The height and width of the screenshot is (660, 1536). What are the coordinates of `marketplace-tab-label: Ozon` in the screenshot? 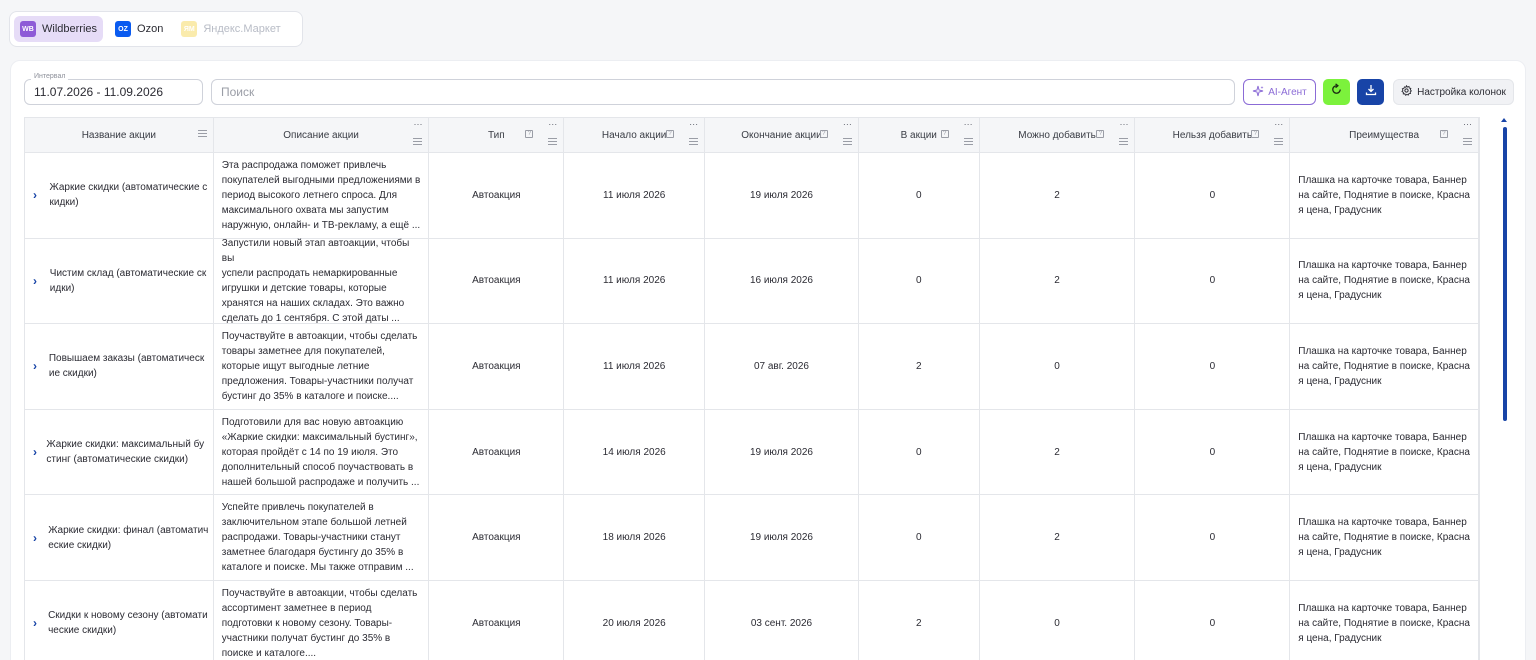 It's located at (150, 29).